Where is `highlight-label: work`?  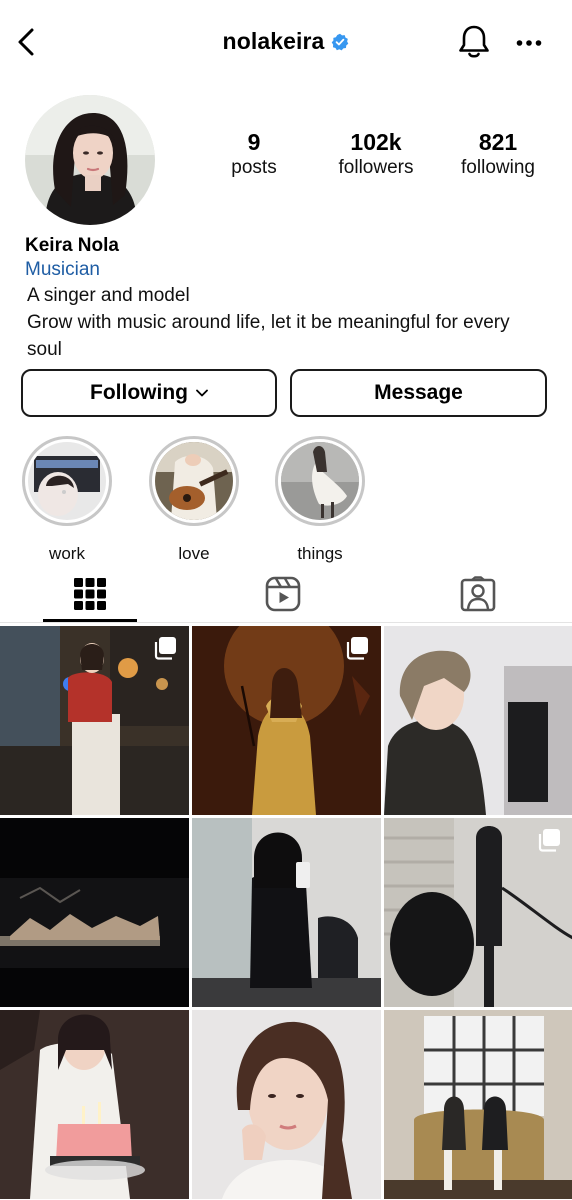
highlight-label: work is located at coordinates (67, 553).